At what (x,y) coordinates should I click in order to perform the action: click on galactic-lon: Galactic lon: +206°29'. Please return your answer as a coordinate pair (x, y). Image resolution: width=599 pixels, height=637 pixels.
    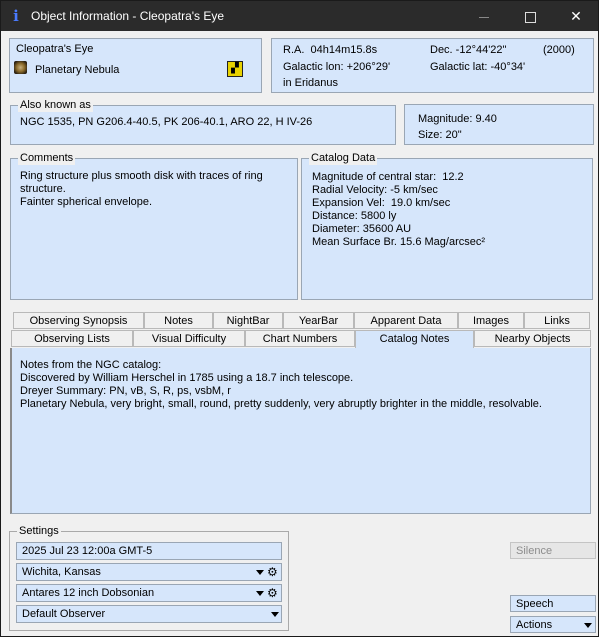
    Looking at the image, I should click on (337, 67).